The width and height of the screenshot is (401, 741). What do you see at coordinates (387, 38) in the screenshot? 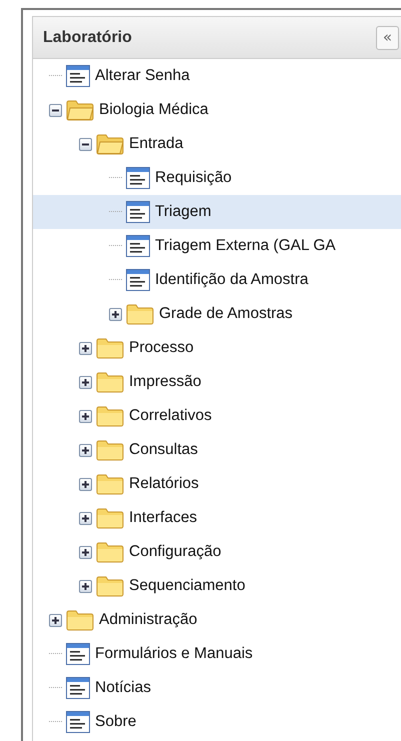
I see `collapse-button: «` at bounding box center [387, 38].